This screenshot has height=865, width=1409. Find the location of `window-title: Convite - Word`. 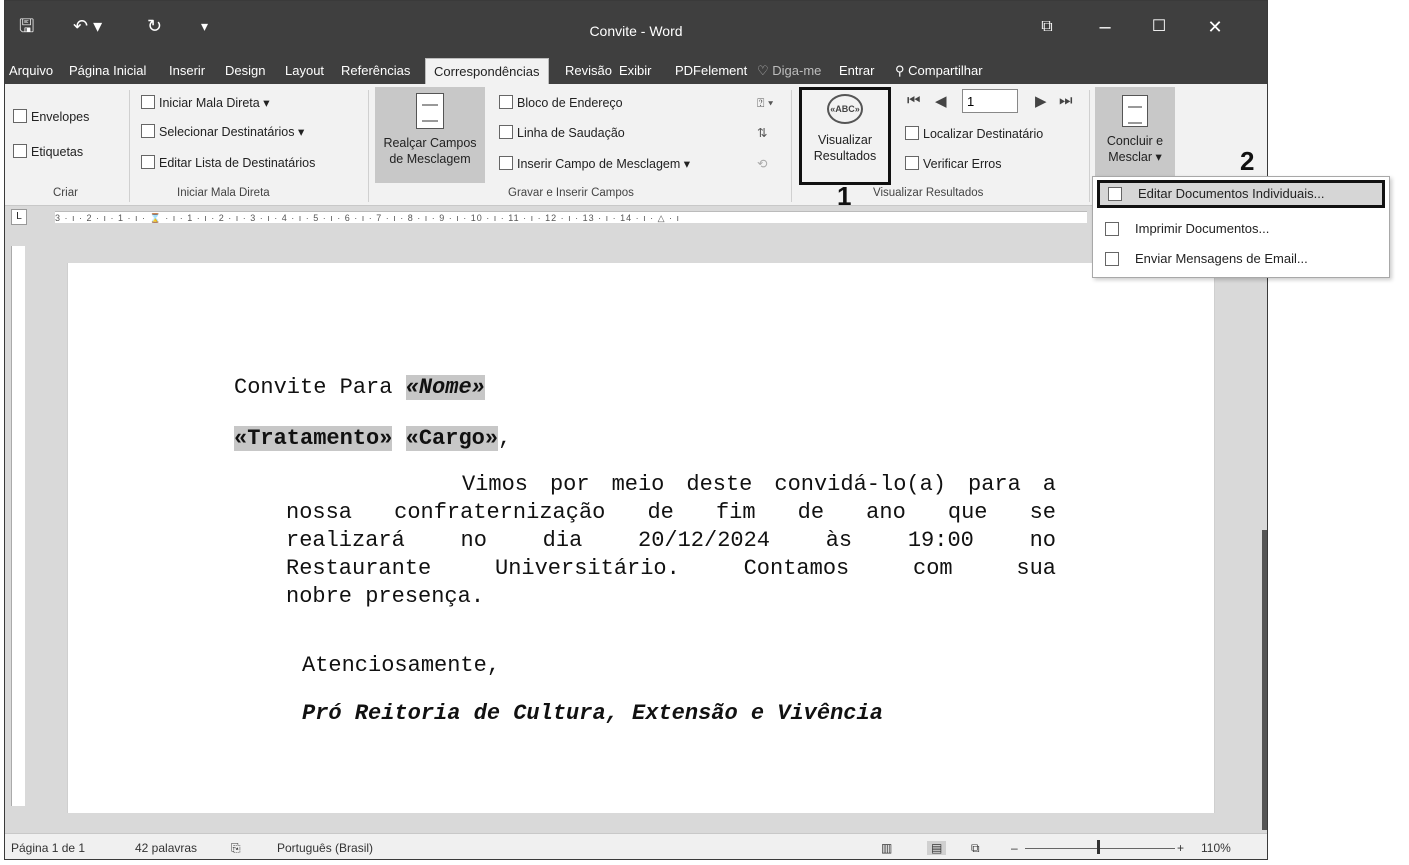

window-title: Convite - Word is located at coordinates (636, 31).